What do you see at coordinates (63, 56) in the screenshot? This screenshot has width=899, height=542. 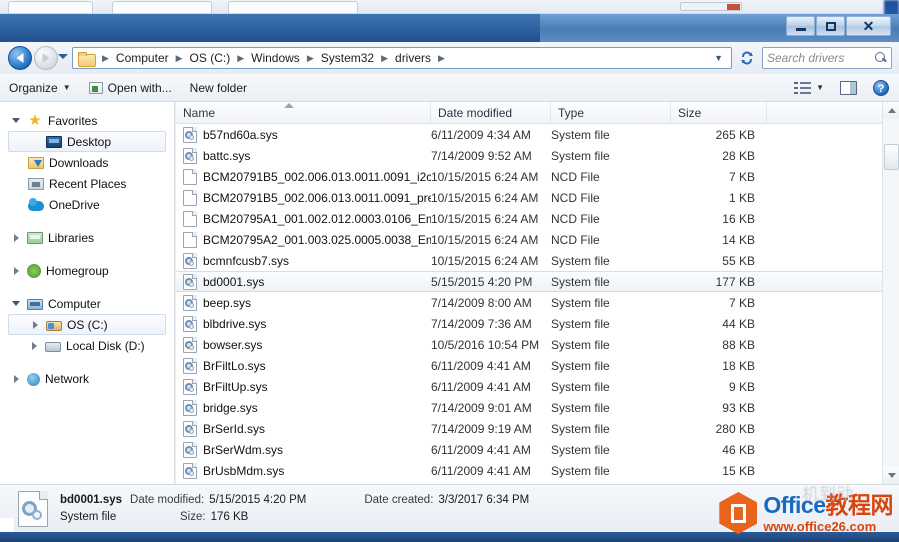 I see `history-dropdown-icon` at bounding box center [63, 56].